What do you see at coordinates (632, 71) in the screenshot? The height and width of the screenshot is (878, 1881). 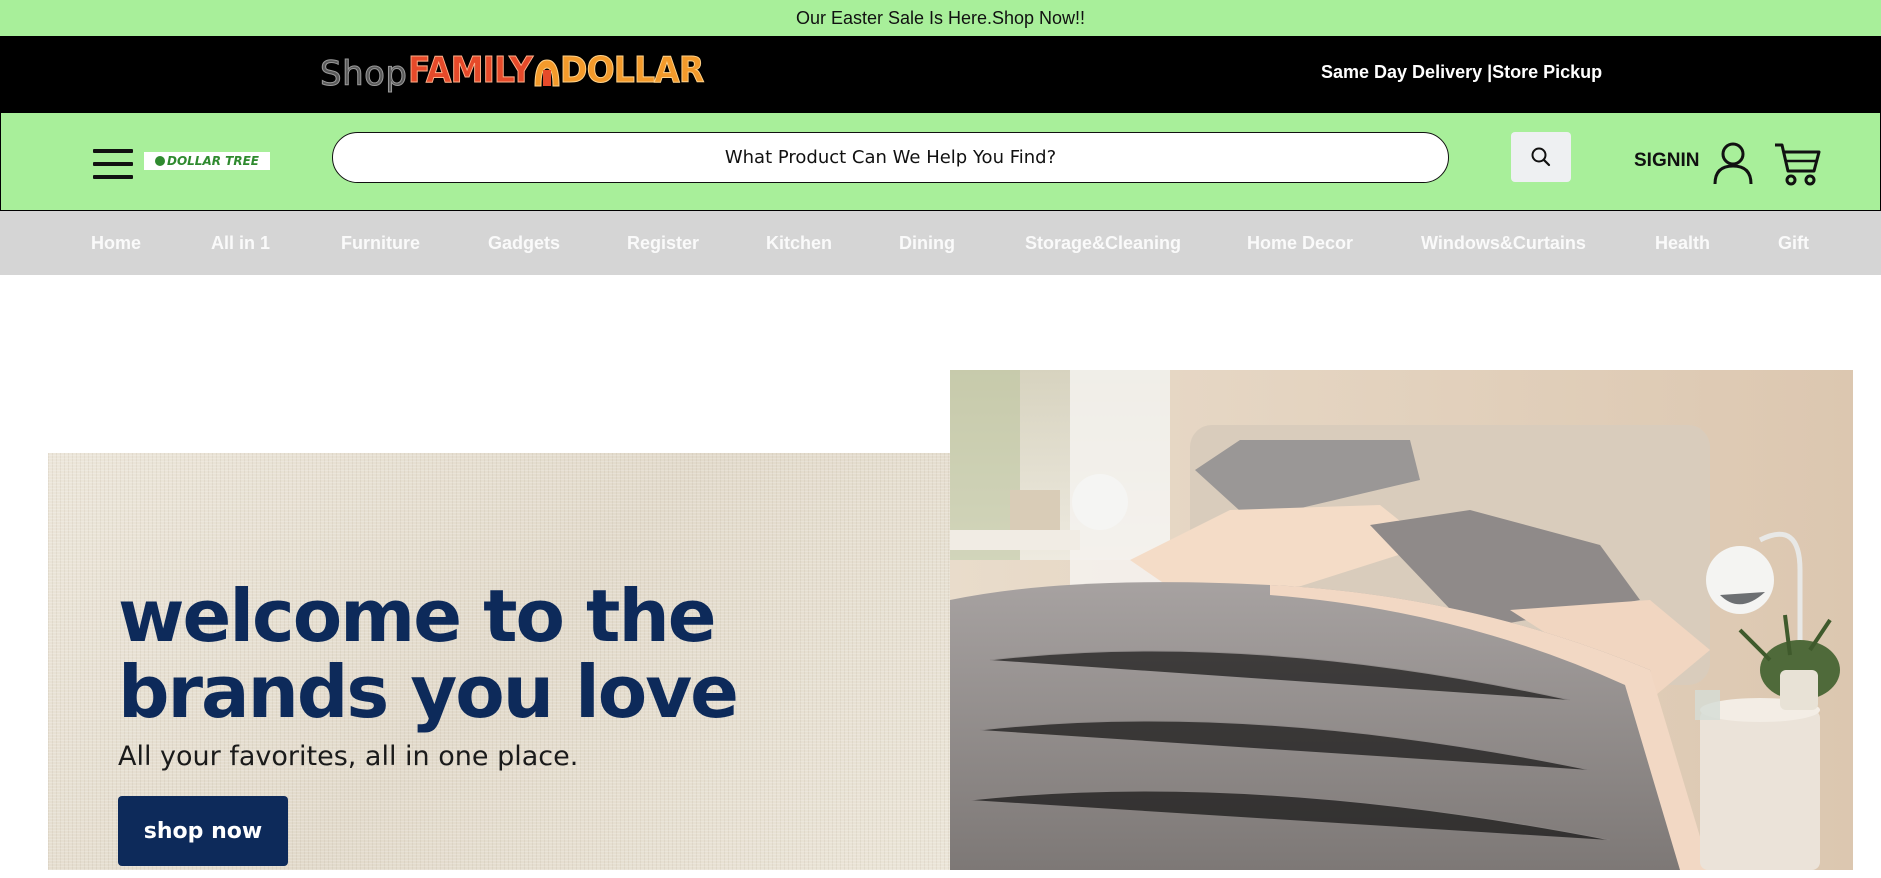 I see `logo-dollar-text: DOLLAR` at bounding box center [632, 71].